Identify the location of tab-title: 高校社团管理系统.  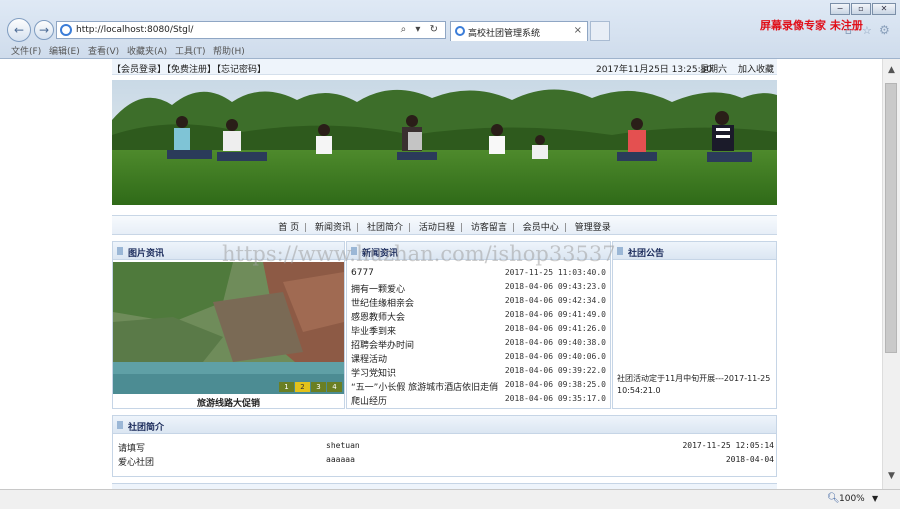
(504, 34).